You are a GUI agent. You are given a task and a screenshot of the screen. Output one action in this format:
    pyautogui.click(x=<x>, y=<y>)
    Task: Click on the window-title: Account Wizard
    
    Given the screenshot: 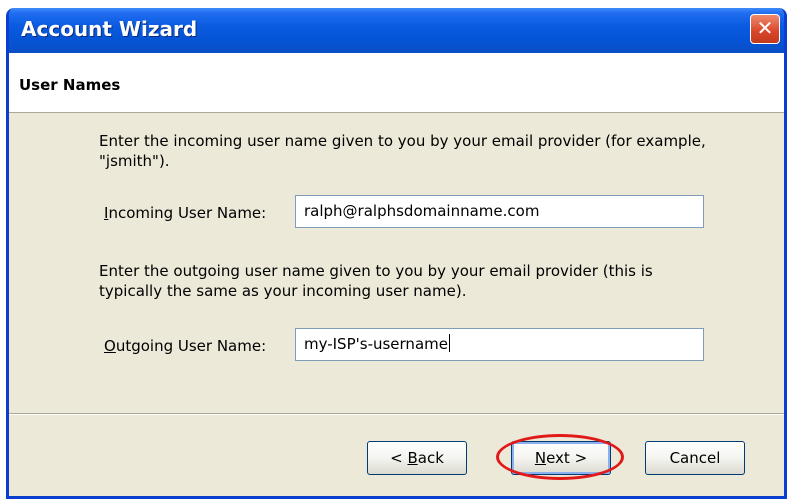 What is the action you would take?
    pyautogui.click(x=109, y=29)
    